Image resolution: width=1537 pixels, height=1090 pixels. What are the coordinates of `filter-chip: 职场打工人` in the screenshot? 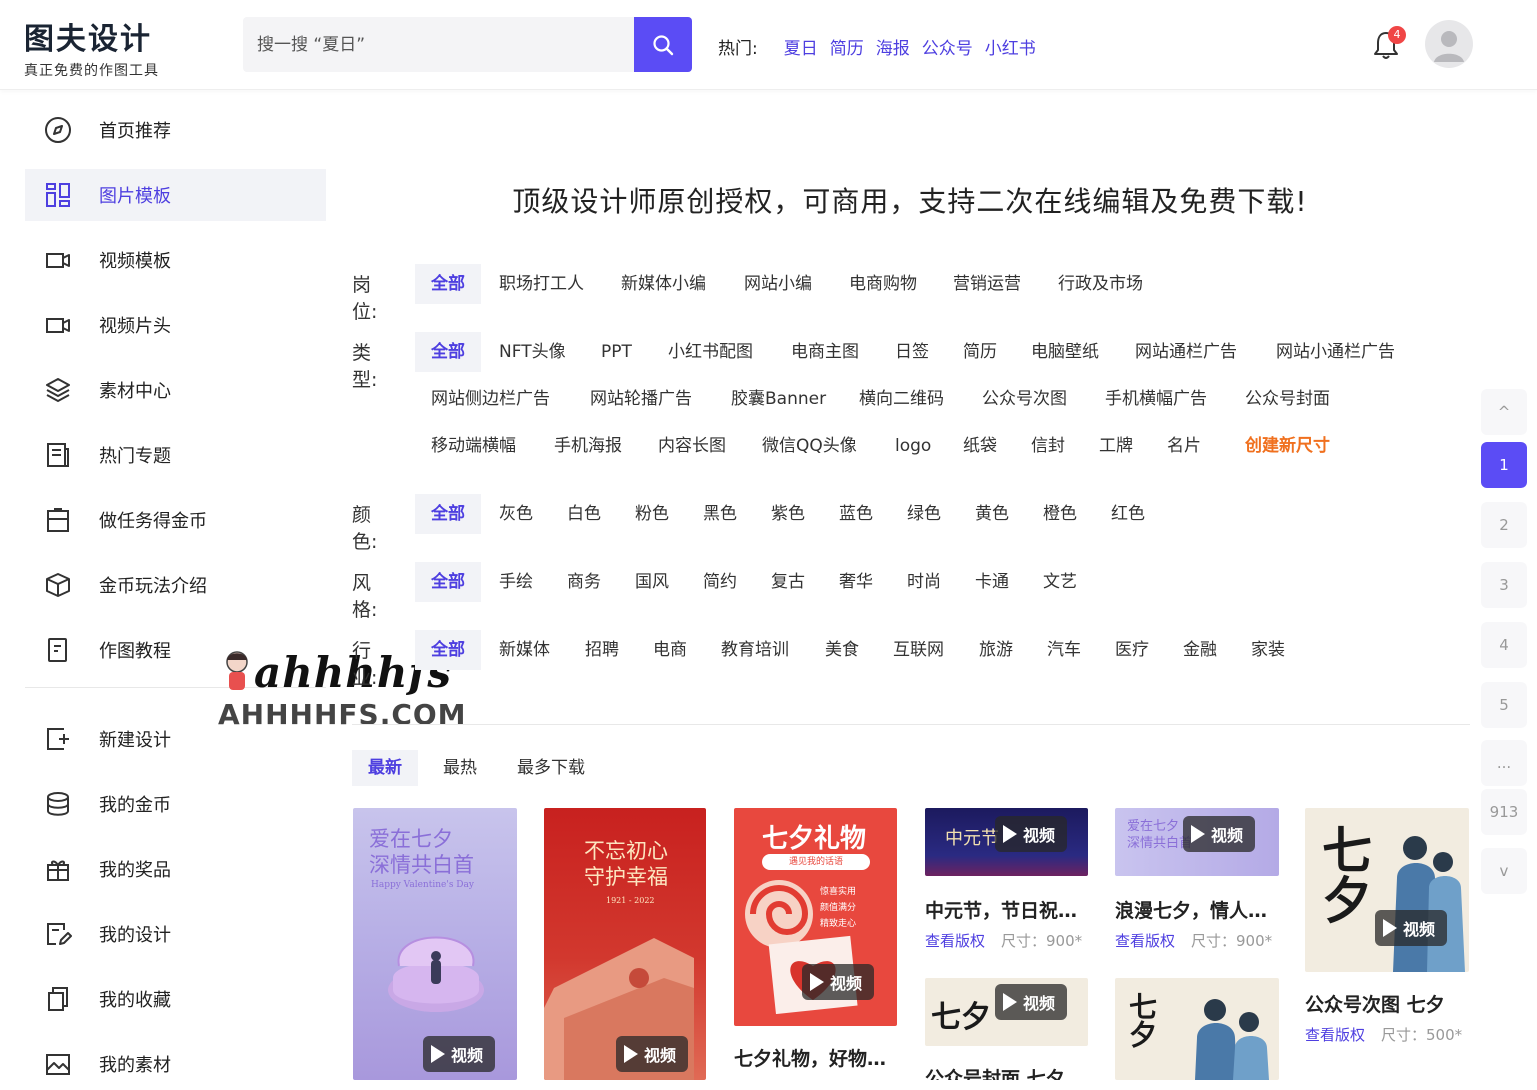 It's located at (541, 284).